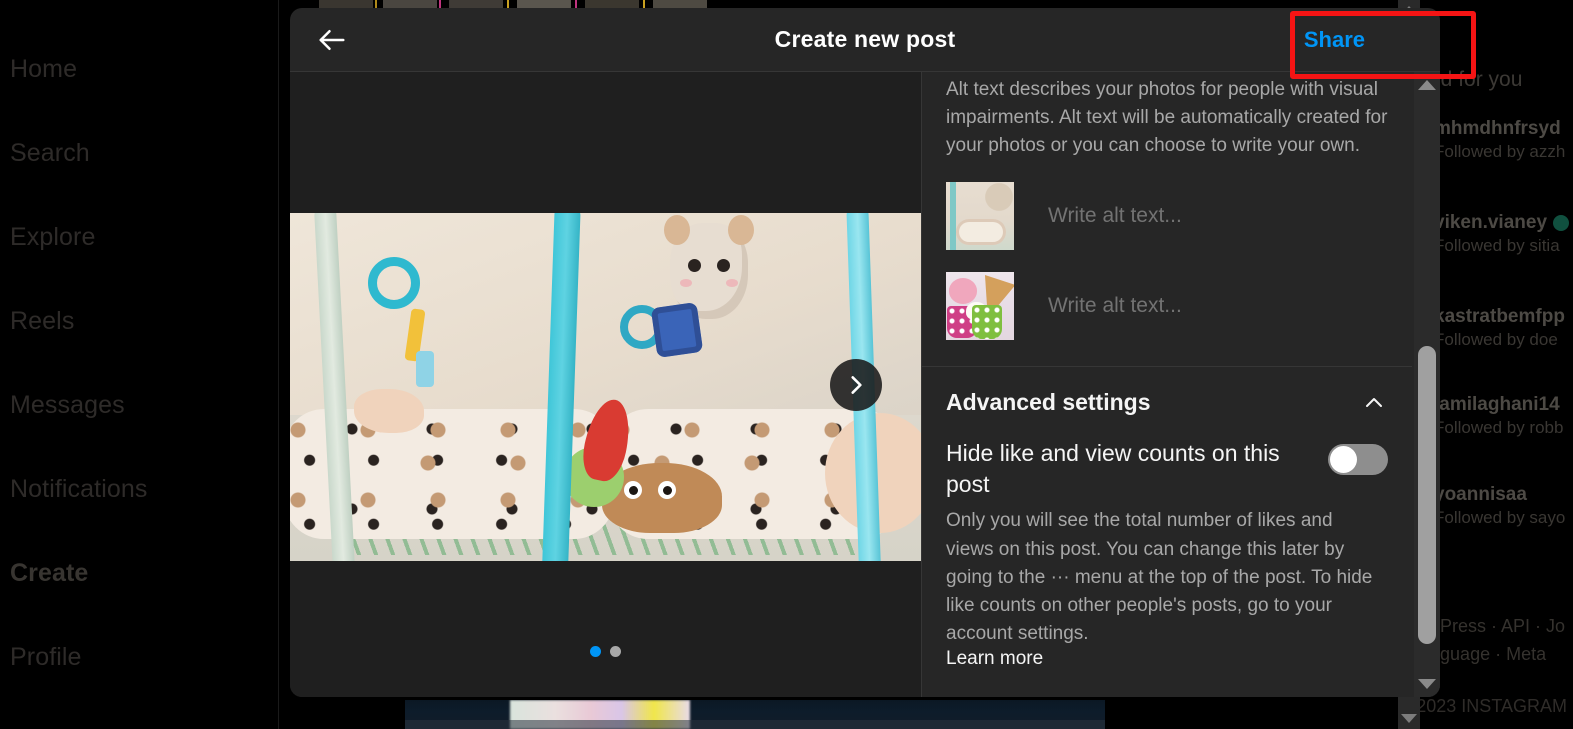  Describe the element at coordinates (46, 657) in the screenshot. I see `sidebar-item-profile: Profile` at that location.